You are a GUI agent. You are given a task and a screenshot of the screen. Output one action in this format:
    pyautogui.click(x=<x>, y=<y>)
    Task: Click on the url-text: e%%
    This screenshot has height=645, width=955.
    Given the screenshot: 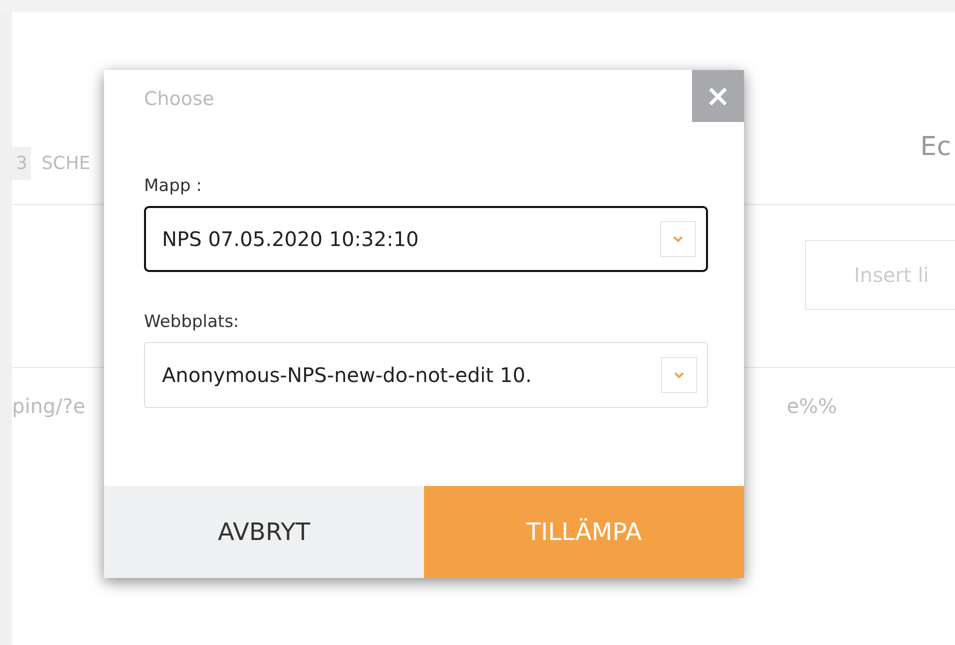 What is the action you would take?
    pyautogui.click(x=811, y=406)
    